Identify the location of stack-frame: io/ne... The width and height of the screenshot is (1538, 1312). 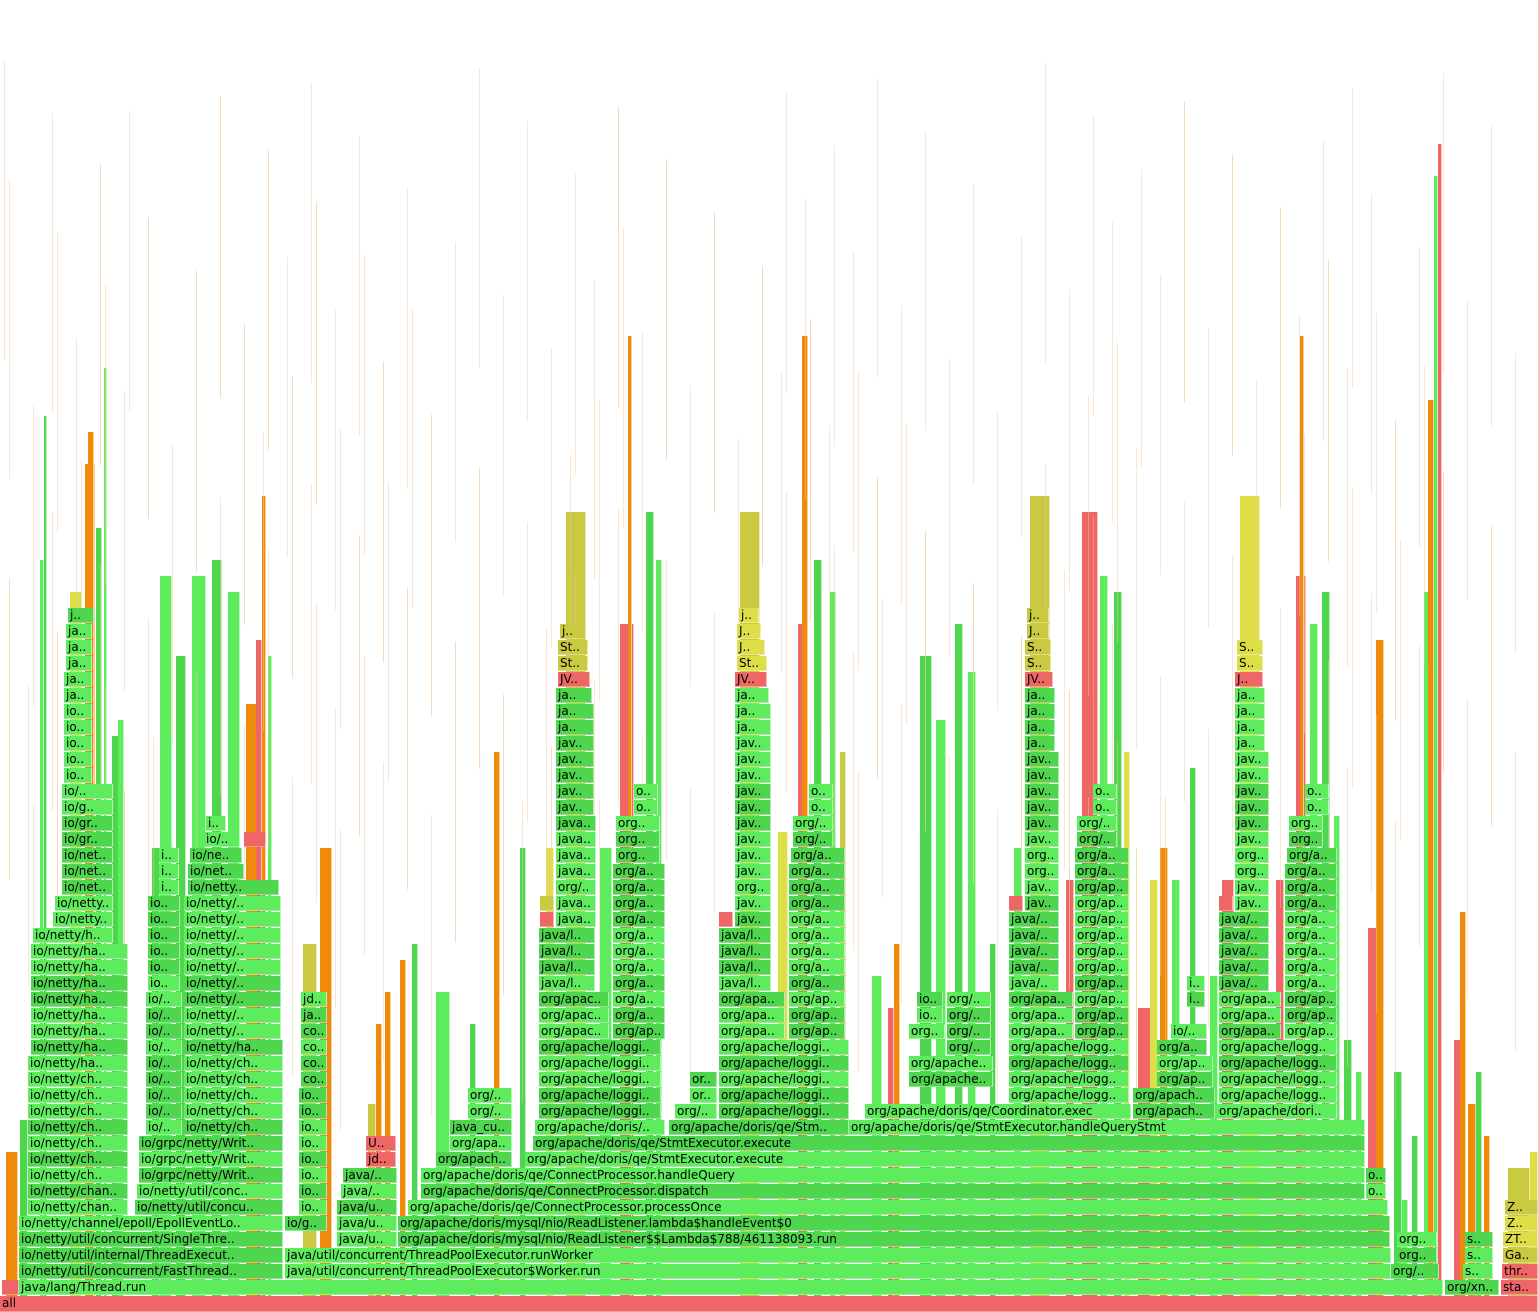
(216, 855).